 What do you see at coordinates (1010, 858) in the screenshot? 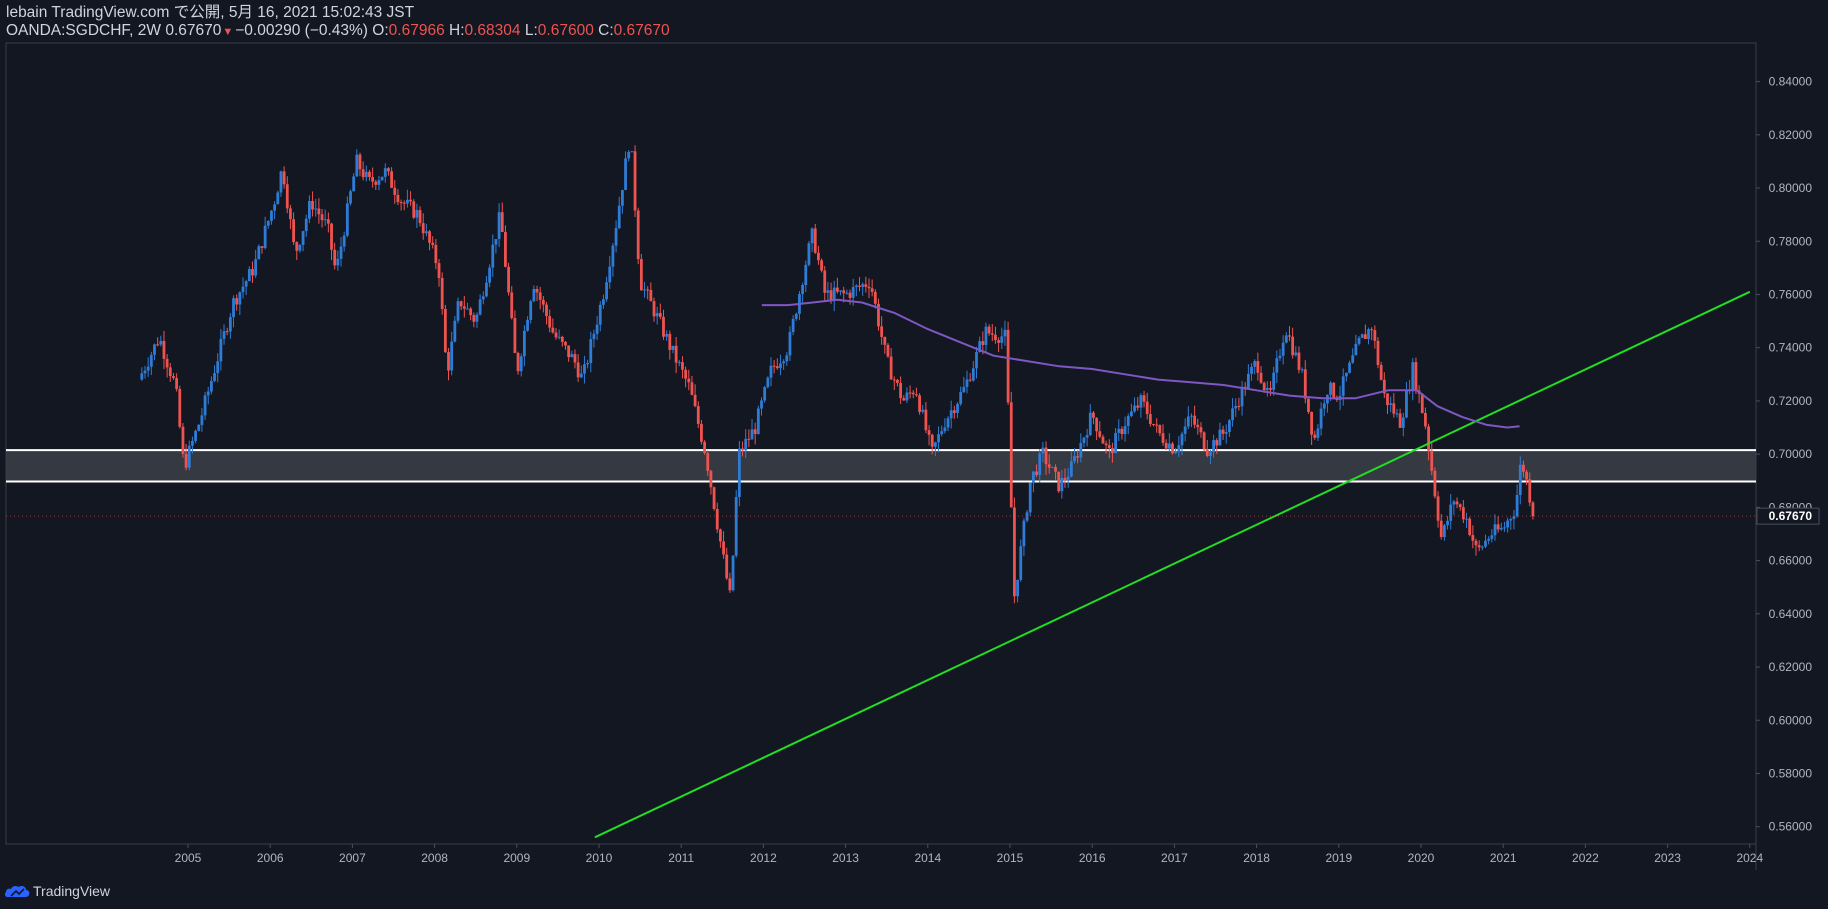
I see `x-tick-label: 2015` at bounding box center [1010, 858].